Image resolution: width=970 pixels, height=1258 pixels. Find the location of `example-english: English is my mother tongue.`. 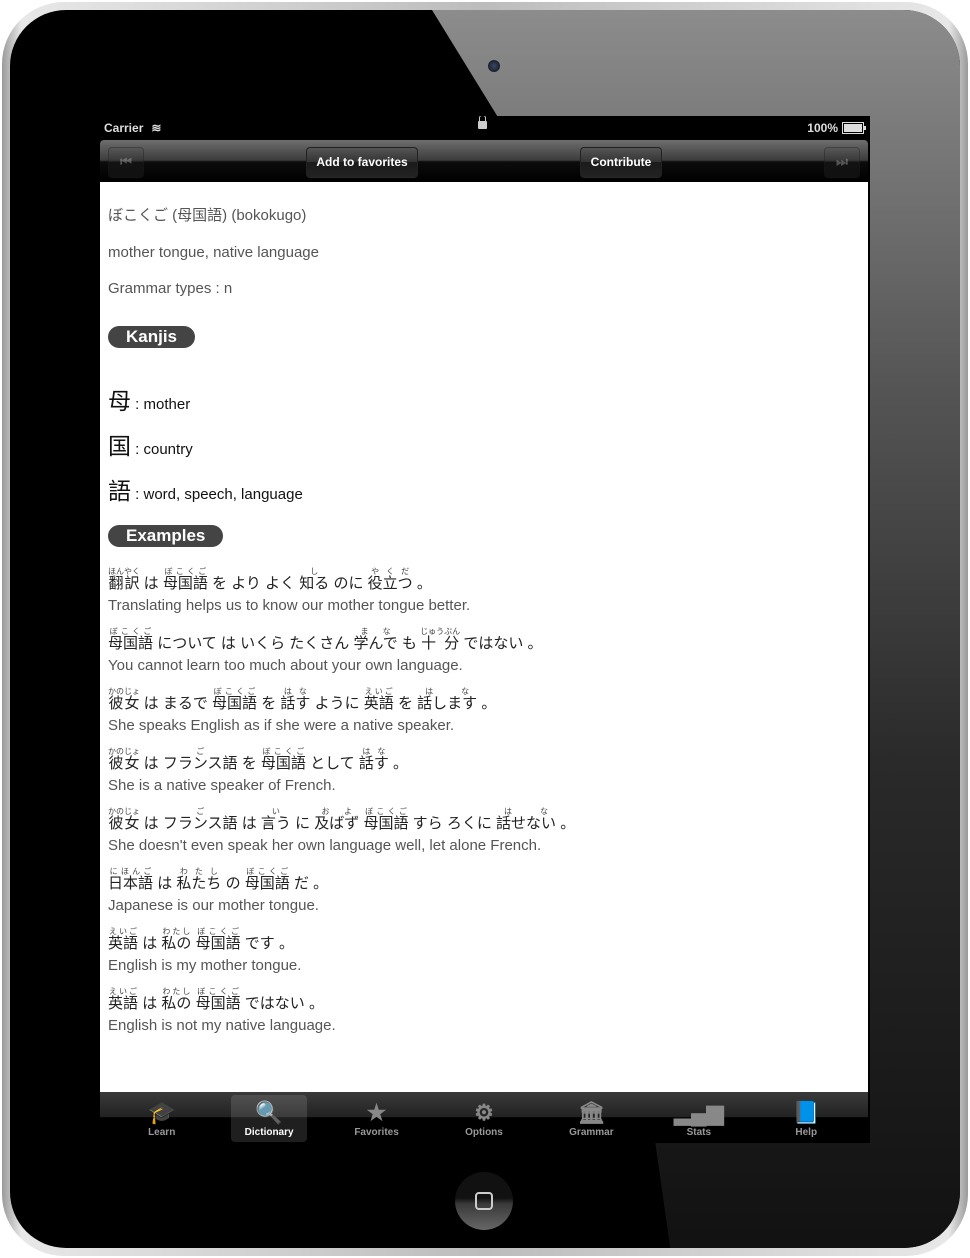

example-english: English is my mother tongue. is located at coordinates (205, 965).